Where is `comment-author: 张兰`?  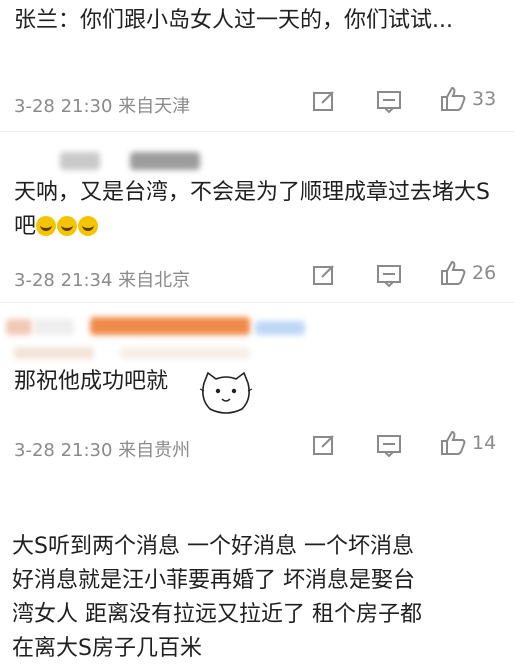
comment-author: 张兰 is located at coordinates (36, 20).